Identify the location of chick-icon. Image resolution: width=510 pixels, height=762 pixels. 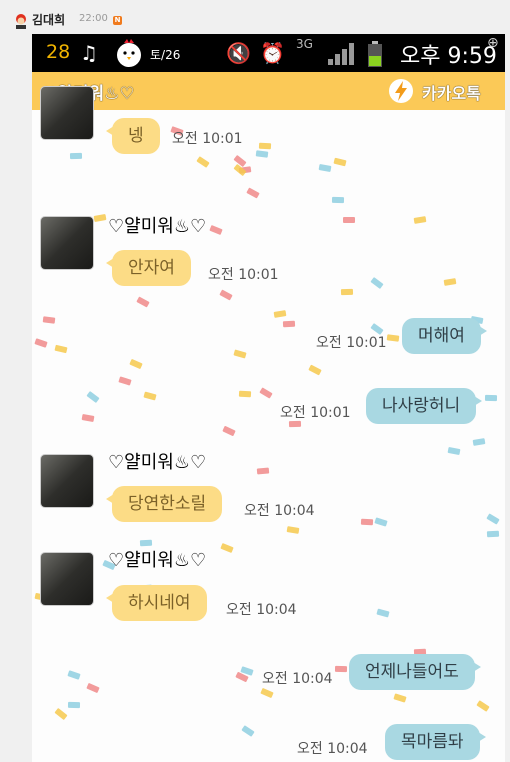
(129, 53).